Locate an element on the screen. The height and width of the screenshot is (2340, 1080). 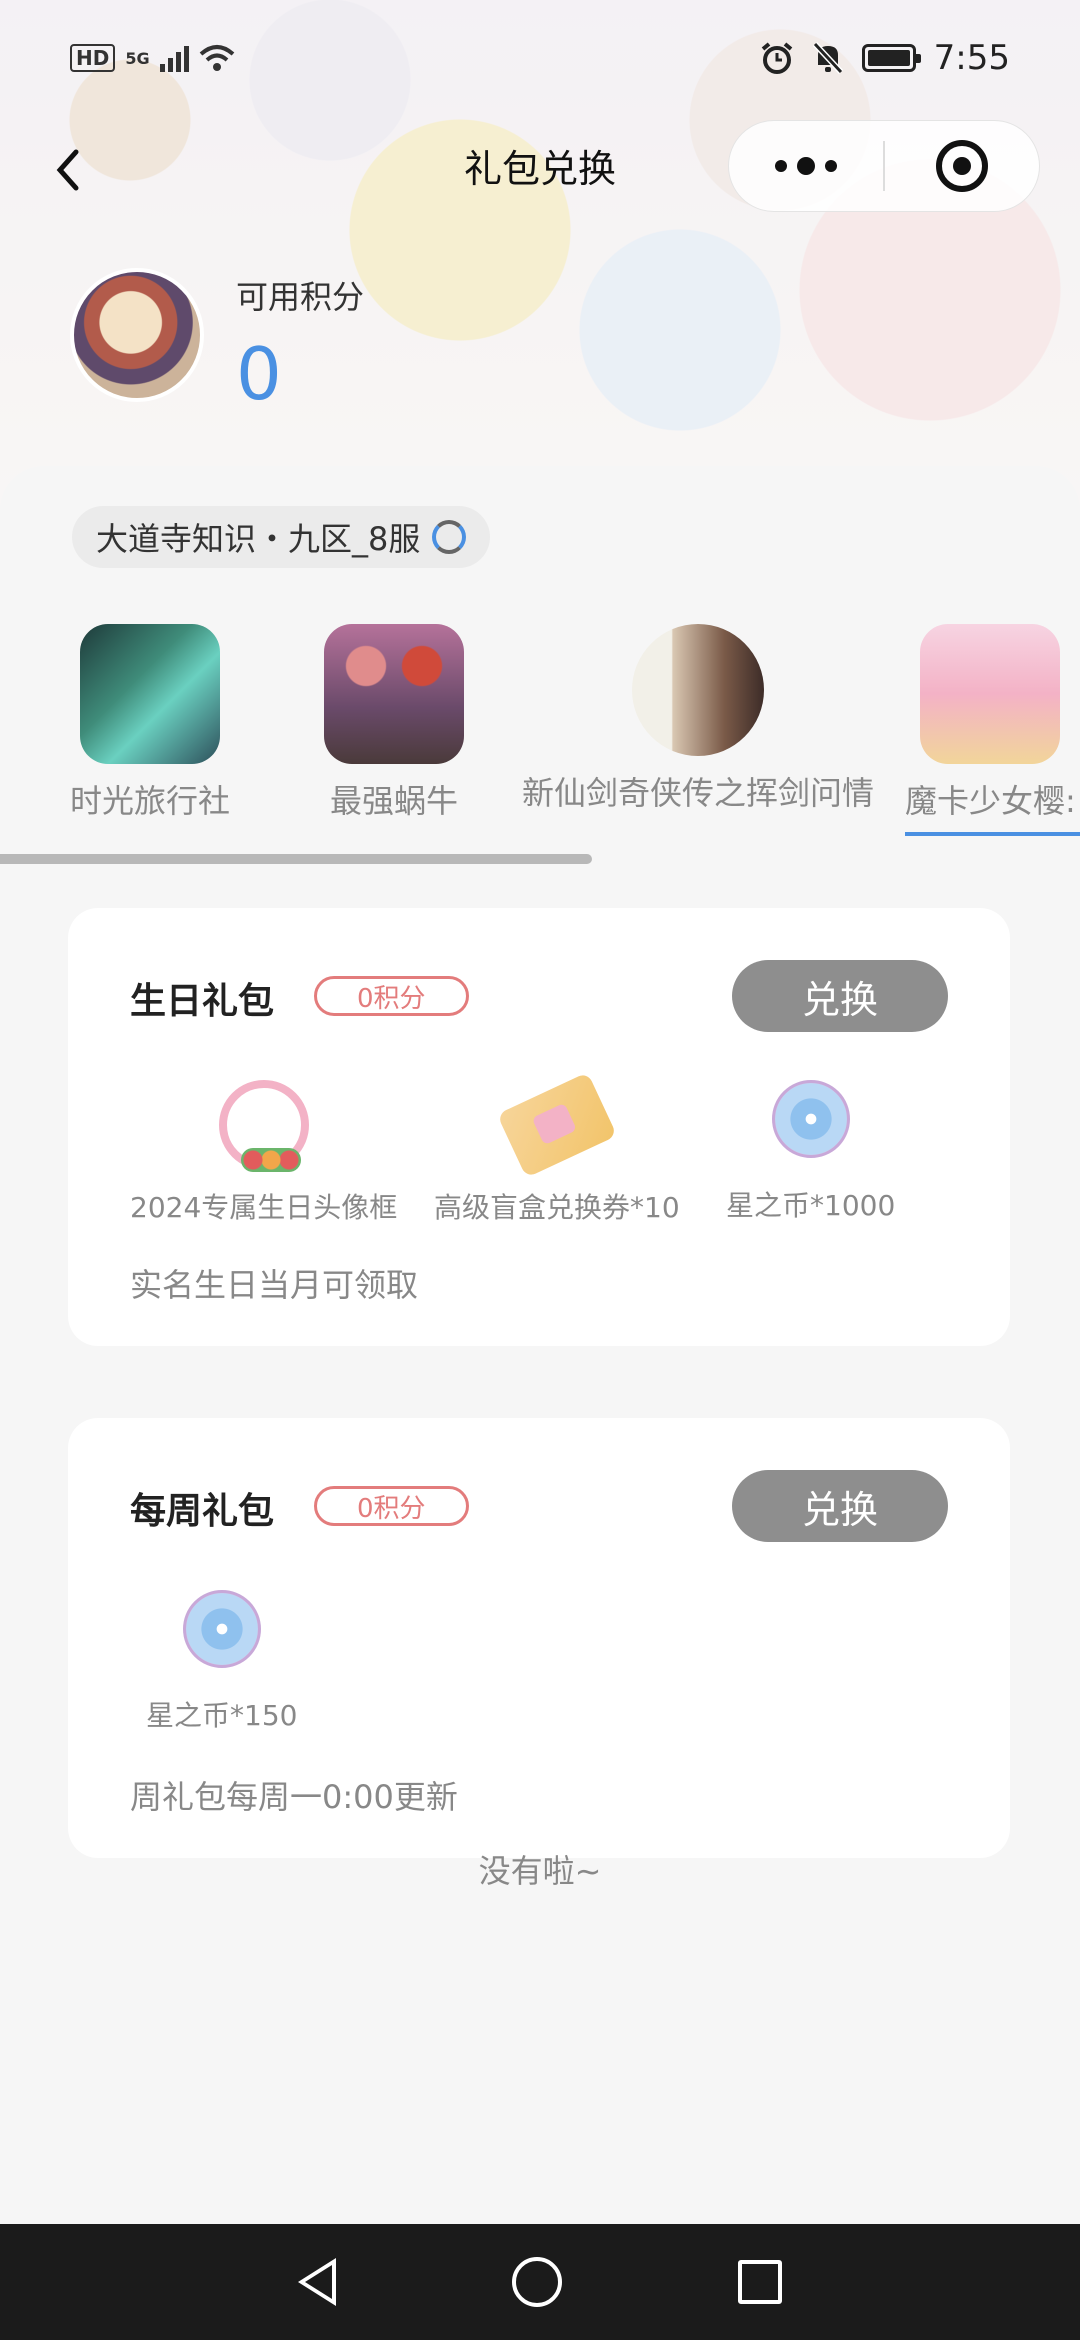
game-name: 新仙剑奇侠传之挥剑问情 is located at coordinates (698, 793).